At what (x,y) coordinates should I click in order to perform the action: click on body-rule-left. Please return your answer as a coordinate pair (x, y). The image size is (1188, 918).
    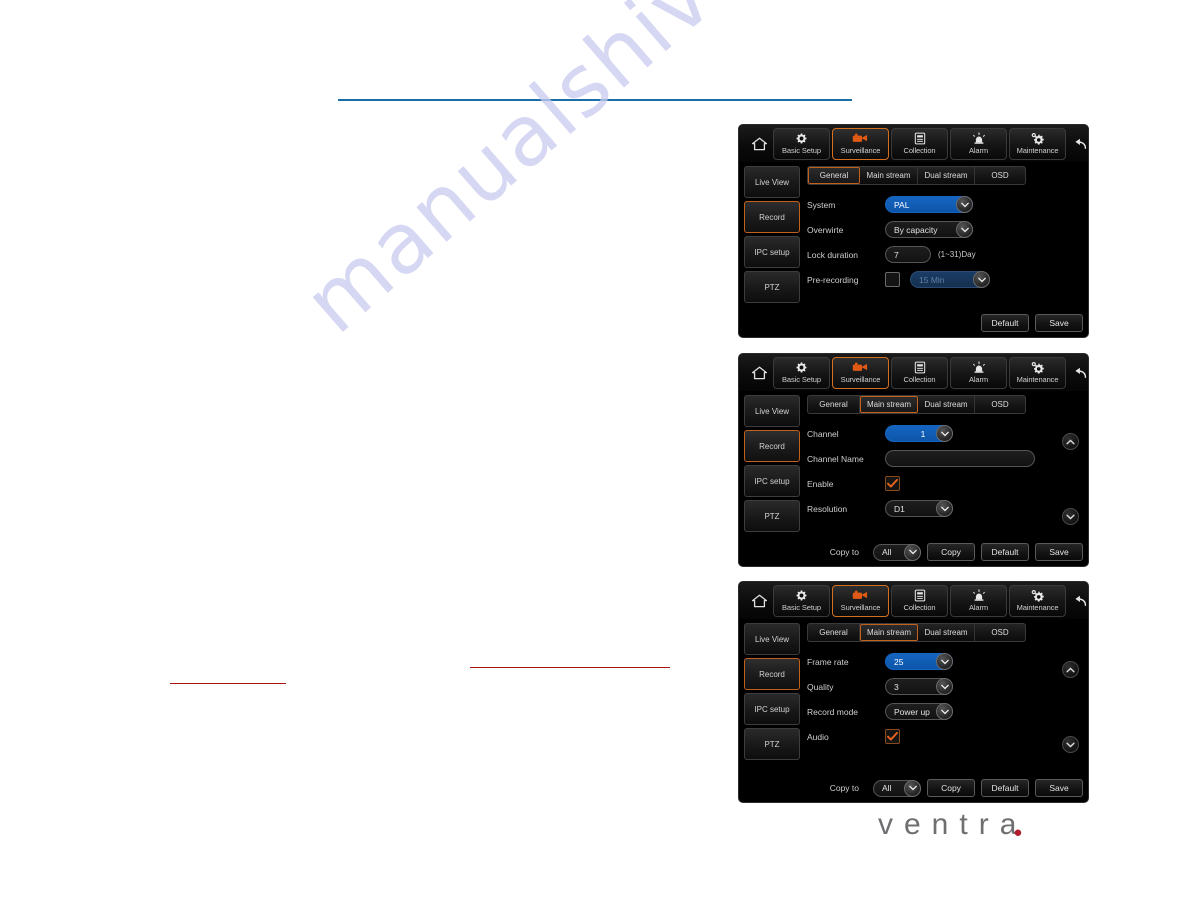
    Looking at the image, I should click on (228, 683).